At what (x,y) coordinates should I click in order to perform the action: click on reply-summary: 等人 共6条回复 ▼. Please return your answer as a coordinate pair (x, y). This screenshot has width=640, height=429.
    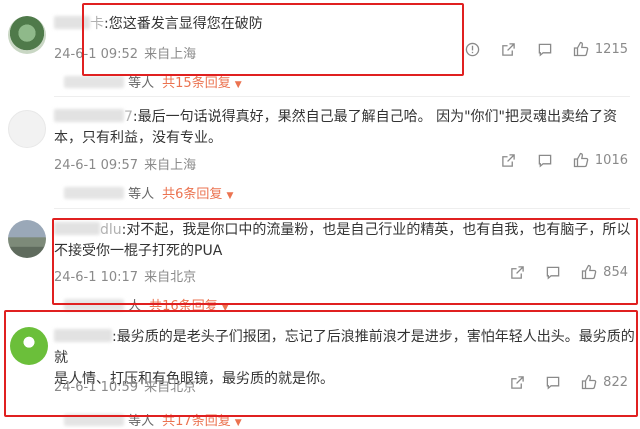
    Looking at the image, I should click on (148, 192).